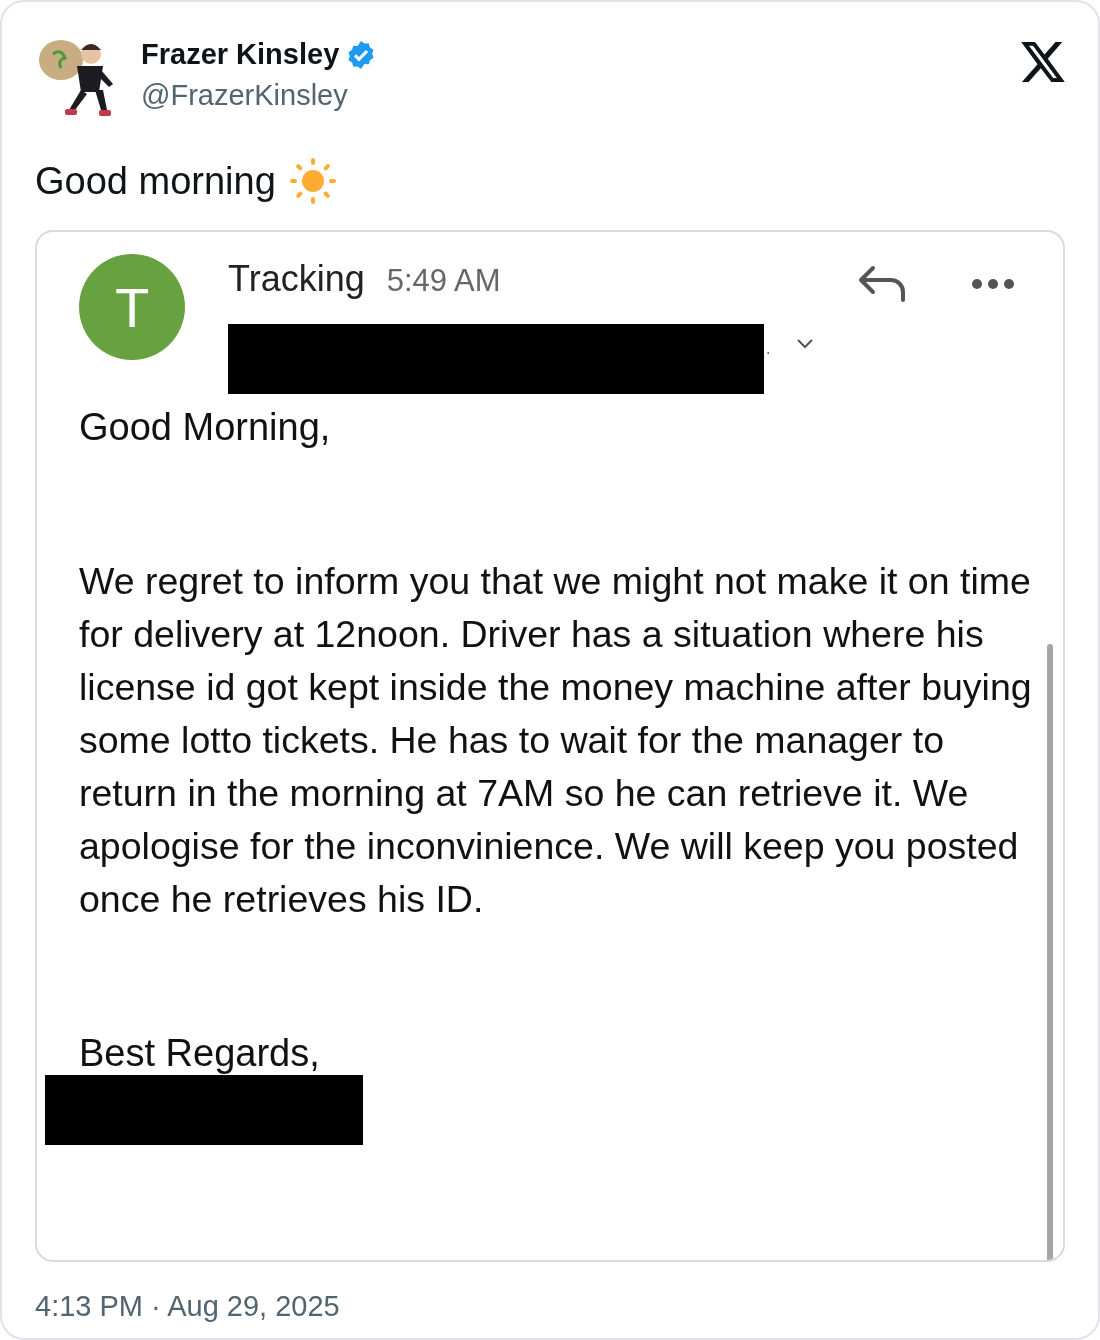 The height and width of the screenshot is (1340, 1100). Describe the element at coordinates (572, 95) in the screenshot. I see `author-handle: @FrazerKinsley` at that location.